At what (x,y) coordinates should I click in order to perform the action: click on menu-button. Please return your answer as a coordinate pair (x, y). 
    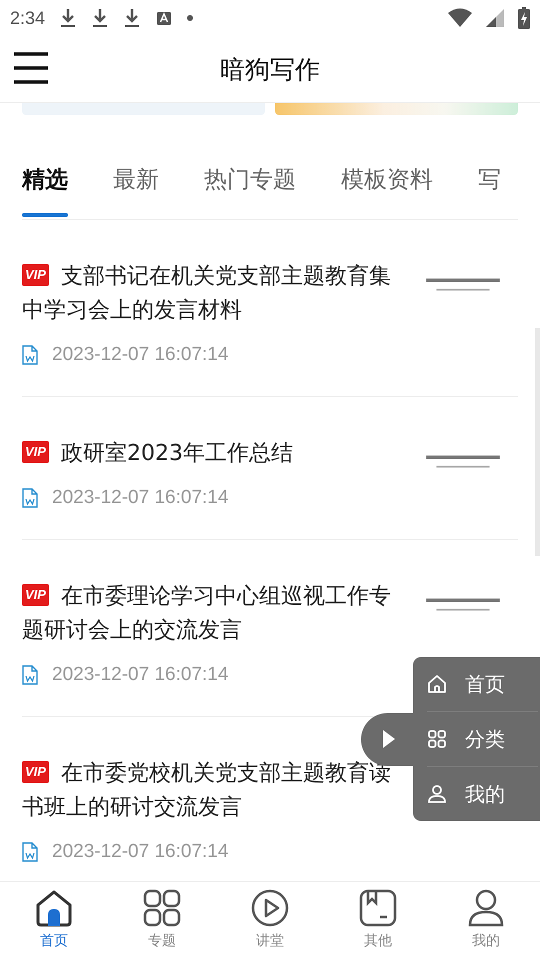
    Looking at the image, I should click on (31, 68).